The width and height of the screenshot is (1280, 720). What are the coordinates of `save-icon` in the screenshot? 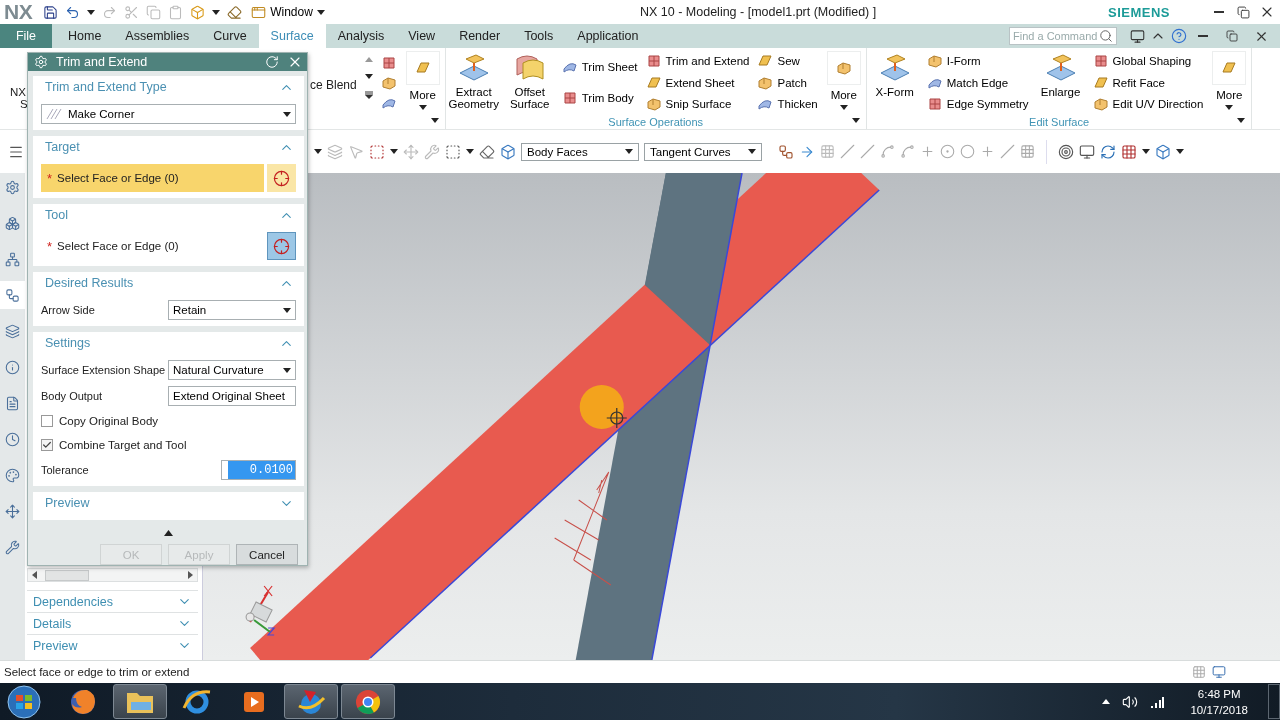 It's located at (51, 12).